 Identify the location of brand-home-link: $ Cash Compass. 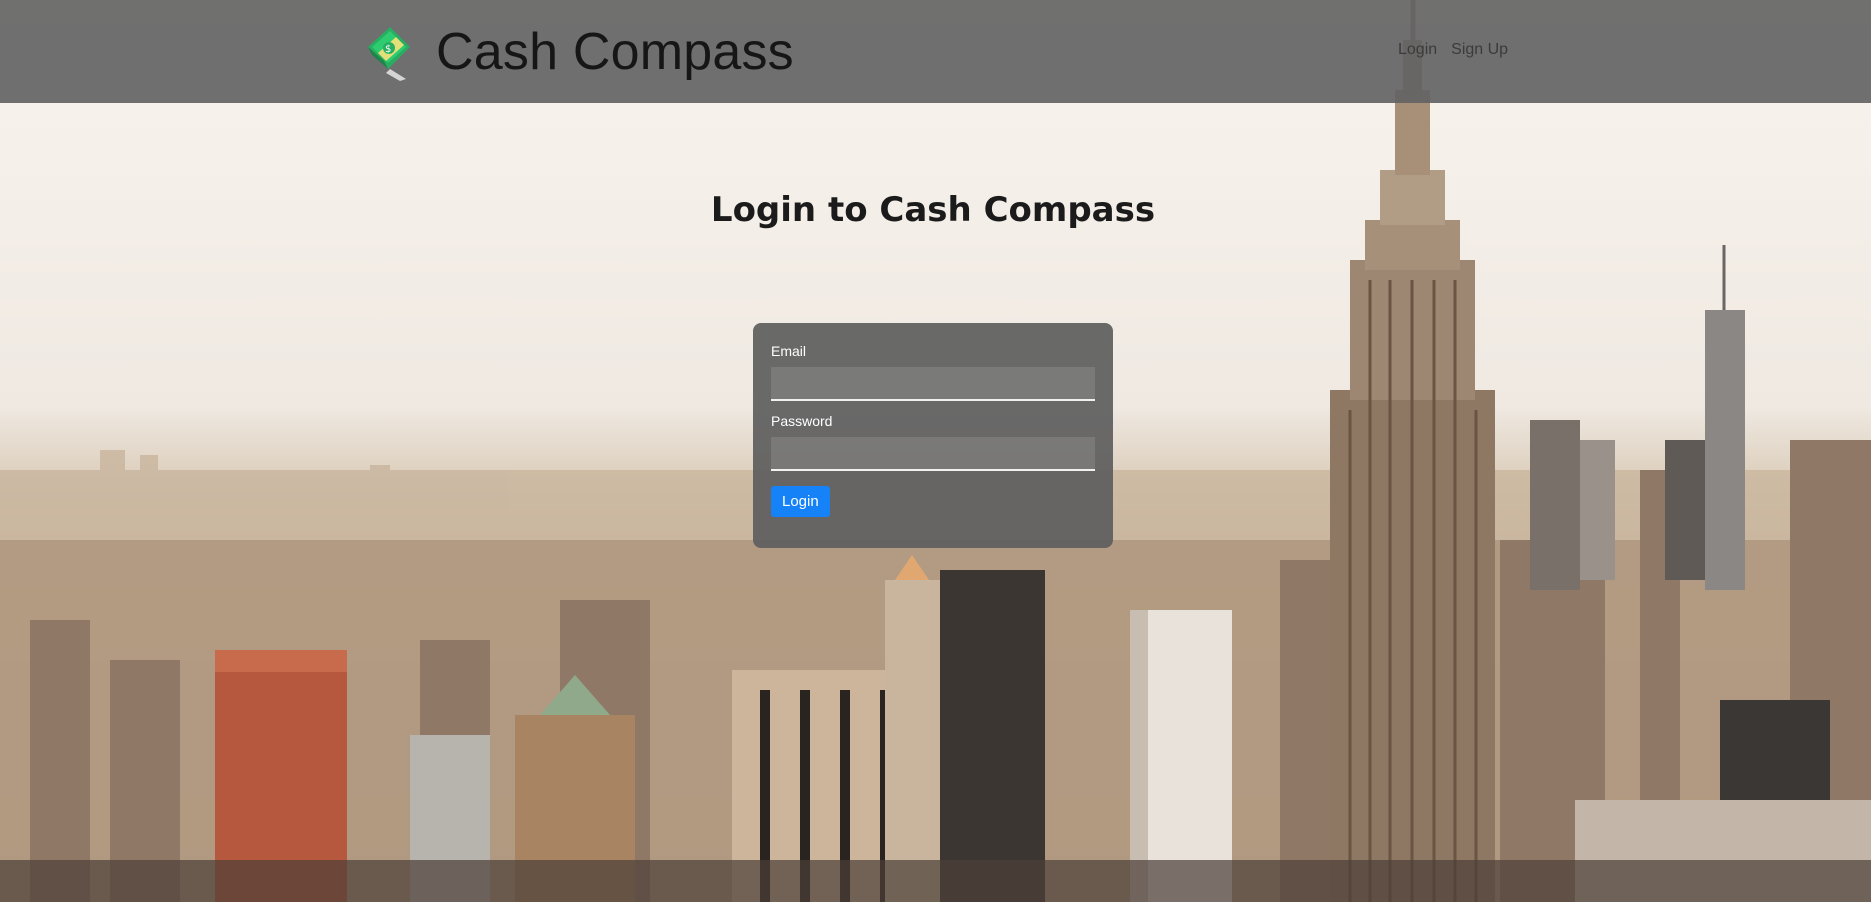
(577, 52).